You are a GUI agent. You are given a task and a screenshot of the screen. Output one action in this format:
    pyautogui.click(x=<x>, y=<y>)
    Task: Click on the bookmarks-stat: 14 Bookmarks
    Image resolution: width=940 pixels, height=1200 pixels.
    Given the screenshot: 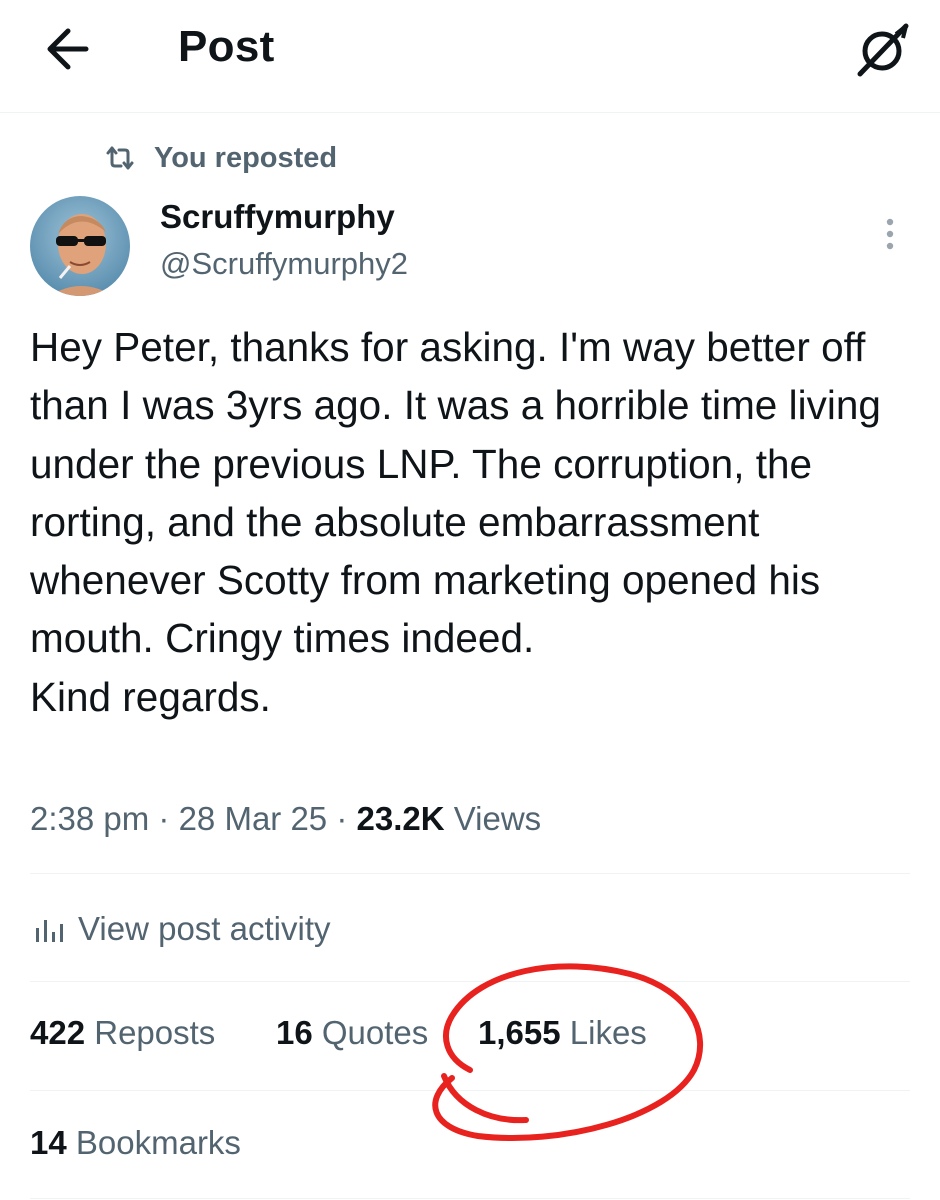 What is the action you would take?
    pyautogui.click(x=135, y=1143)
    